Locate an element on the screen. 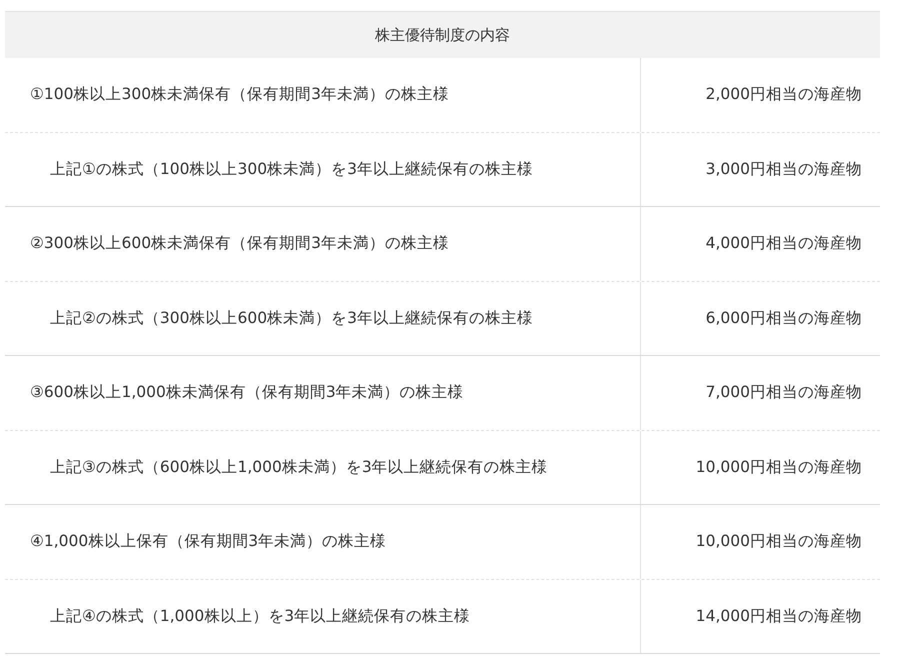 The height and width of the screenshot is (668, 900). table-cell: 2,000円相当の海産物 is located at coordinates (784, 95).